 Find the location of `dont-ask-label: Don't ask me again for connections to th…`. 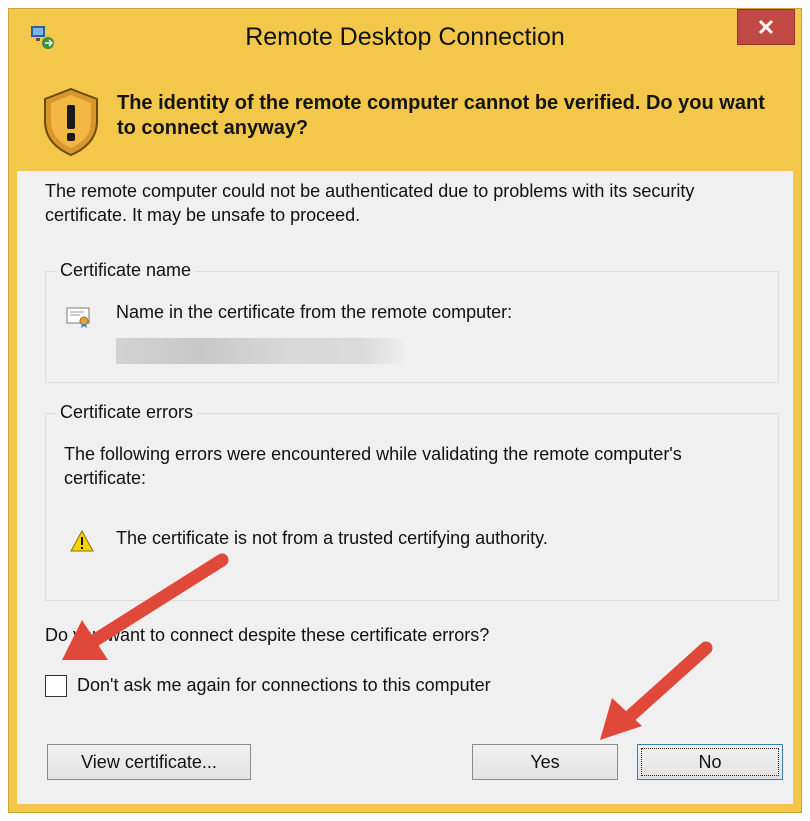

dont-ask-label: Don't ask me again for connections to th… is located at coordinates (284, 685).